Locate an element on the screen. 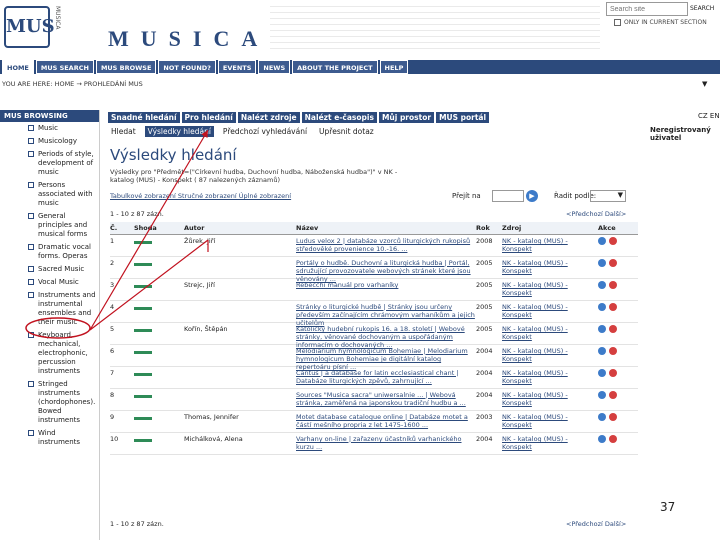  nav-not-found: NOT FOUND? is located at coordinates (187, 67).